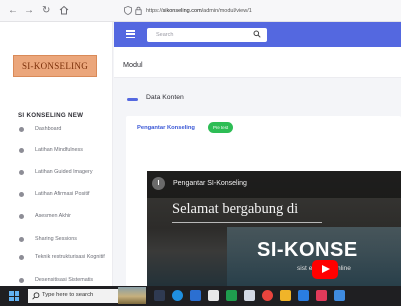 This screenshot has width=401, height=306. I want to click on shield-icon, so click(128, 10).